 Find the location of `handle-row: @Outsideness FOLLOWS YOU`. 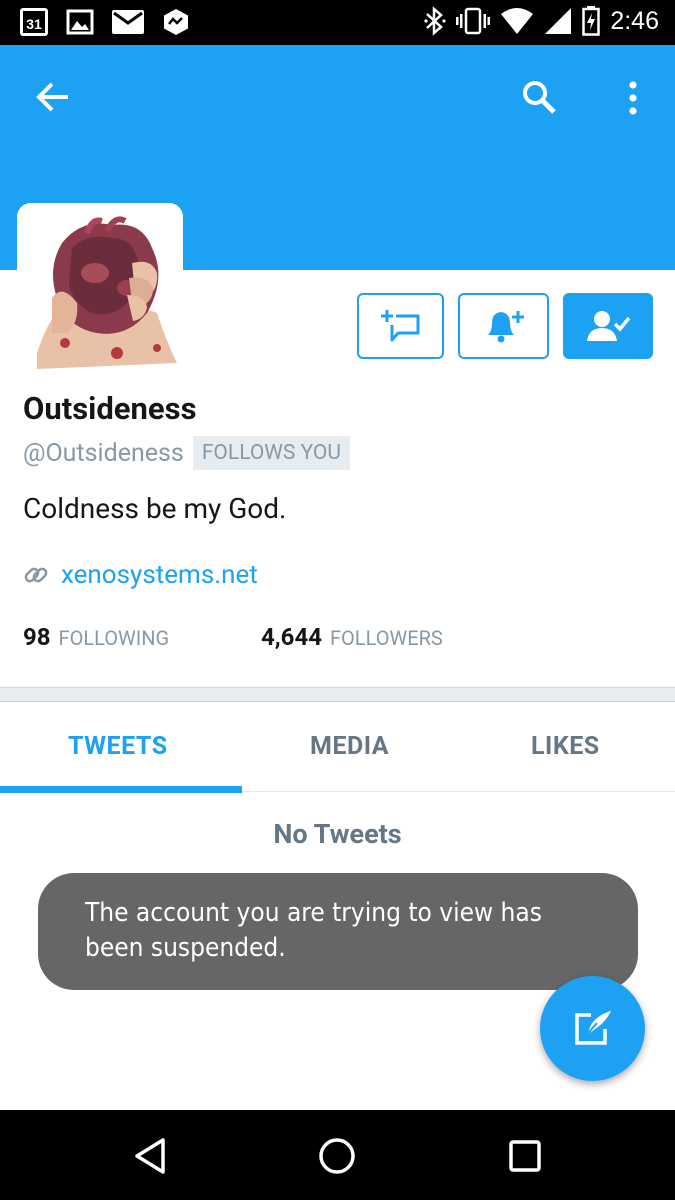

handle-row: @Outsideness FOLLOWS YOU is located at coordinates (186, 453).